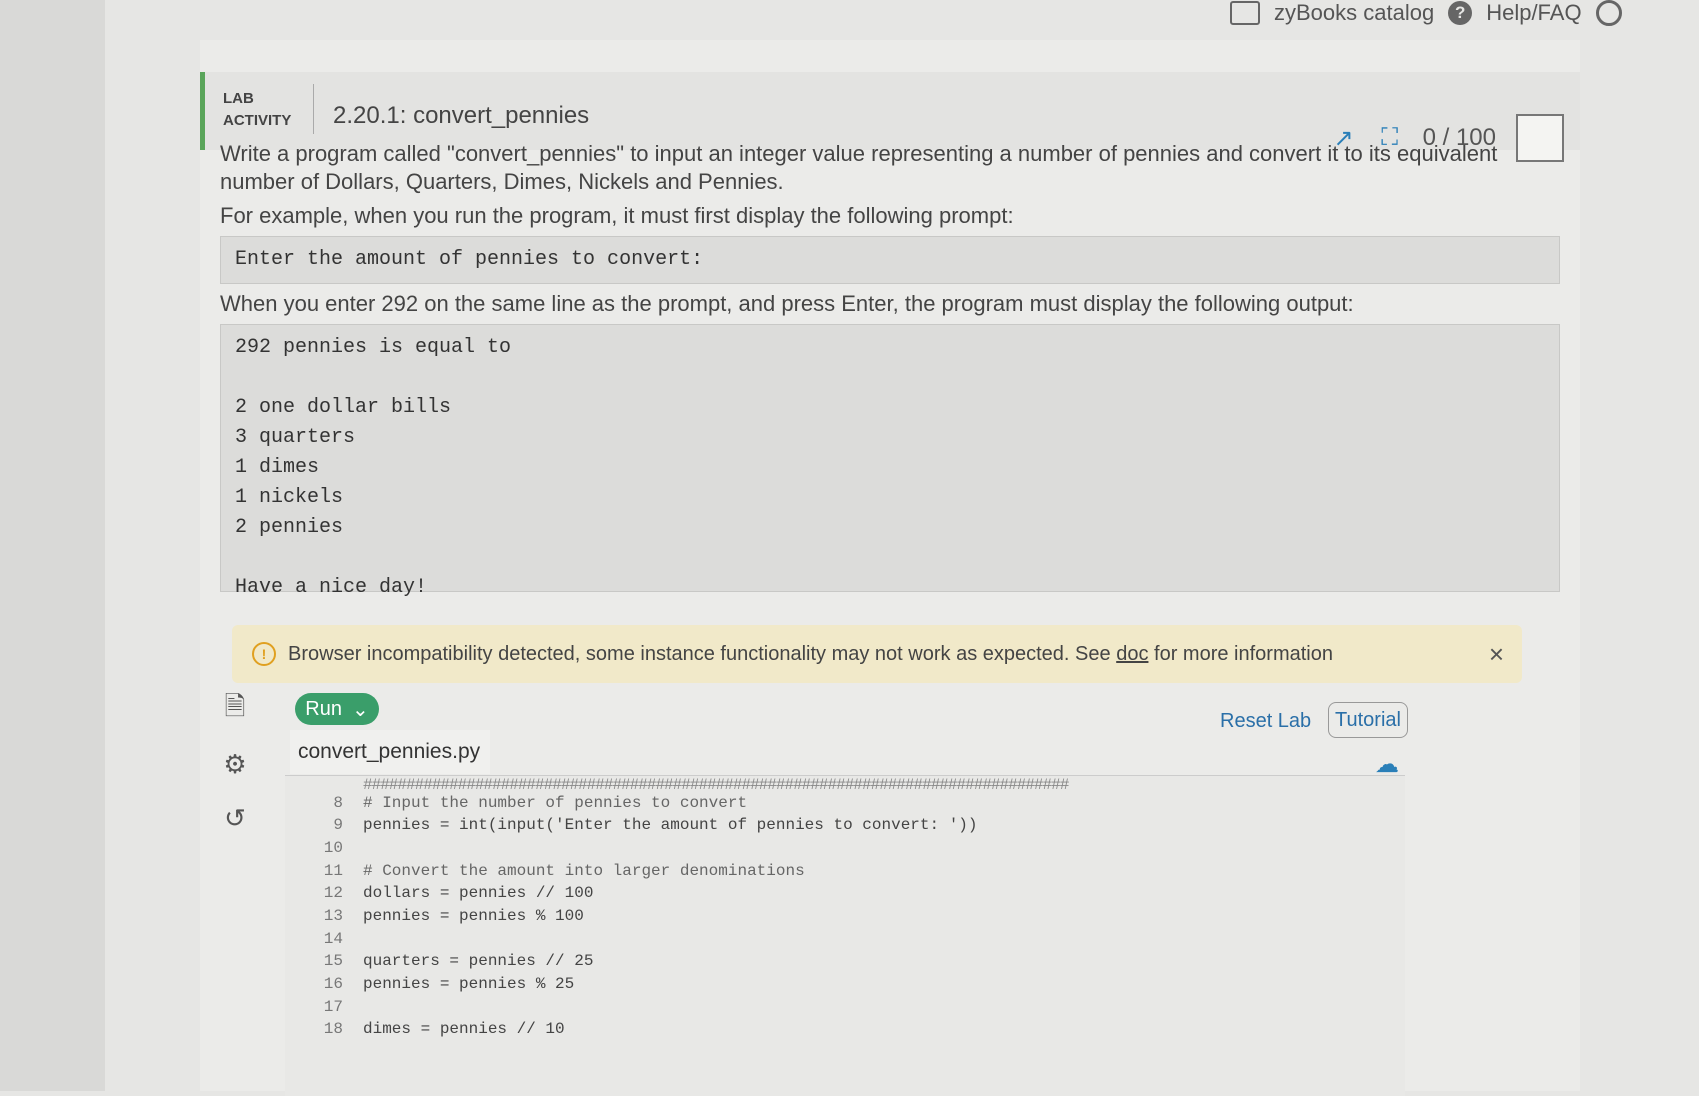 The width and height of the screenshot is (1699, 1096). What do you see at coordinates (1132, 654) in the screenshot?
I see `doc-link: doc` at bounding box center [1132, 654].